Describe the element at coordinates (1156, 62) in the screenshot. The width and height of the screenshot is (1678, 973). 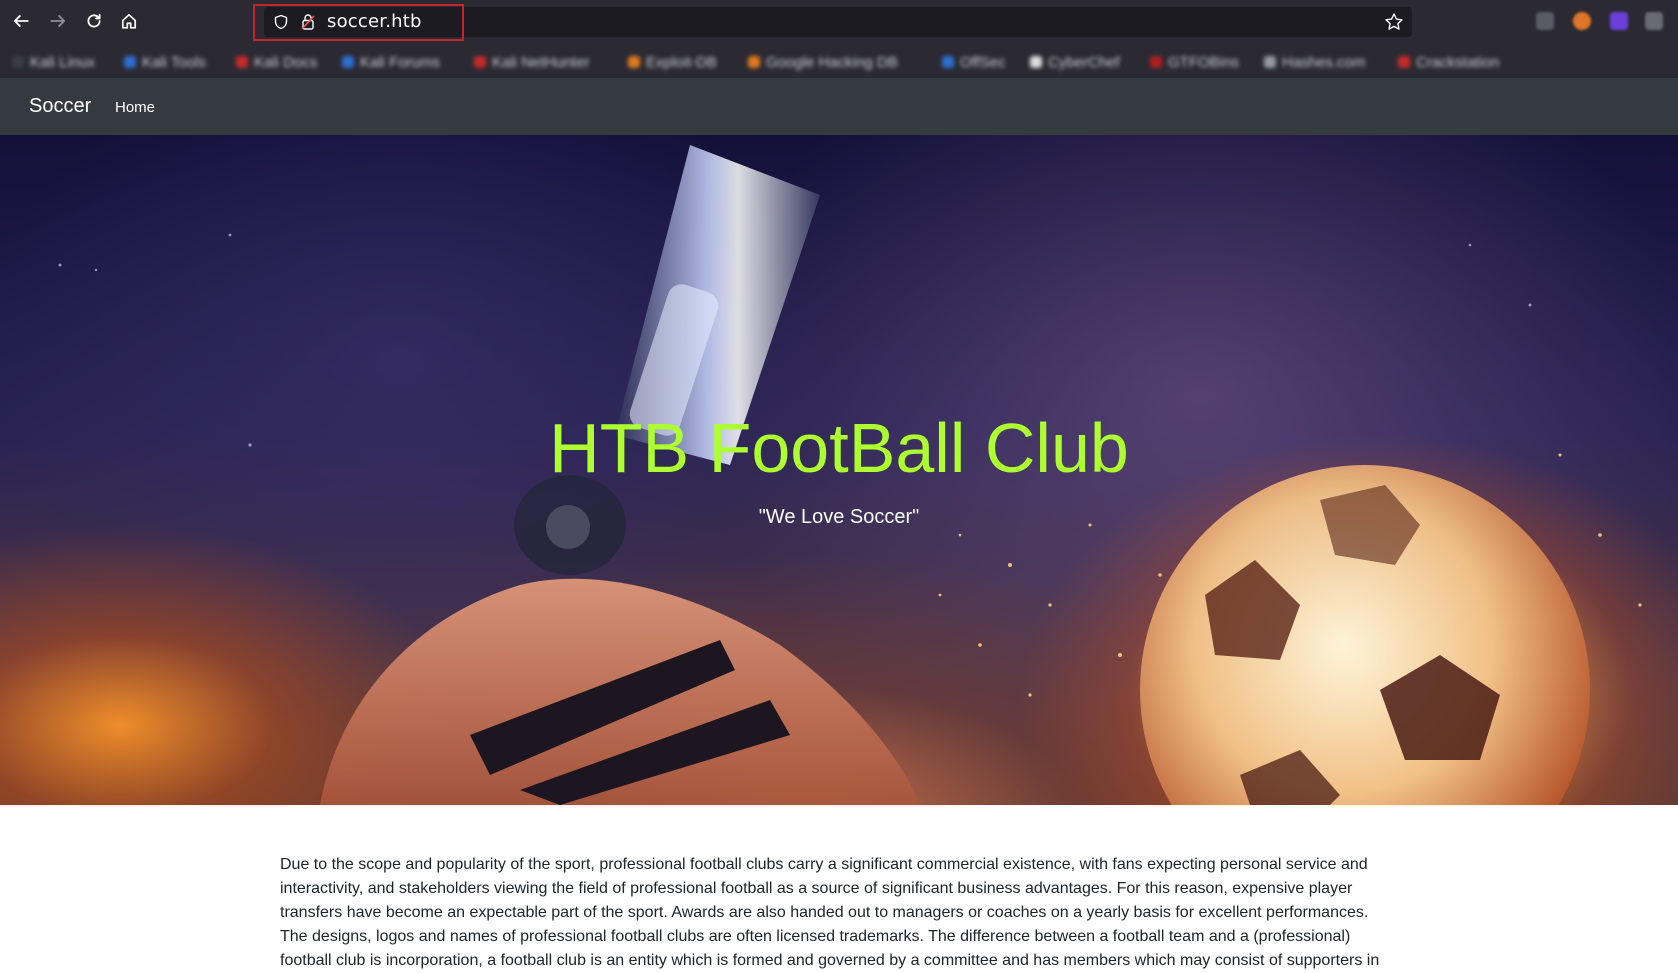
I see `gtfobins-icon` at that location.